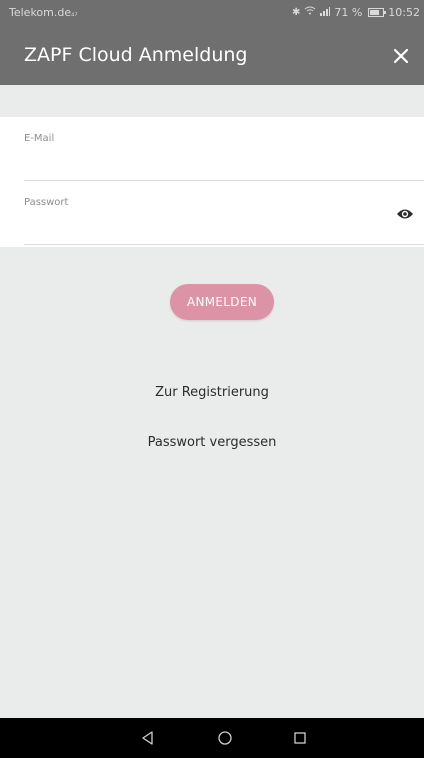  Describe the element at coordinates (40, 12) in the screenshot. I see `carrier-label: Telekom.de` at that location.